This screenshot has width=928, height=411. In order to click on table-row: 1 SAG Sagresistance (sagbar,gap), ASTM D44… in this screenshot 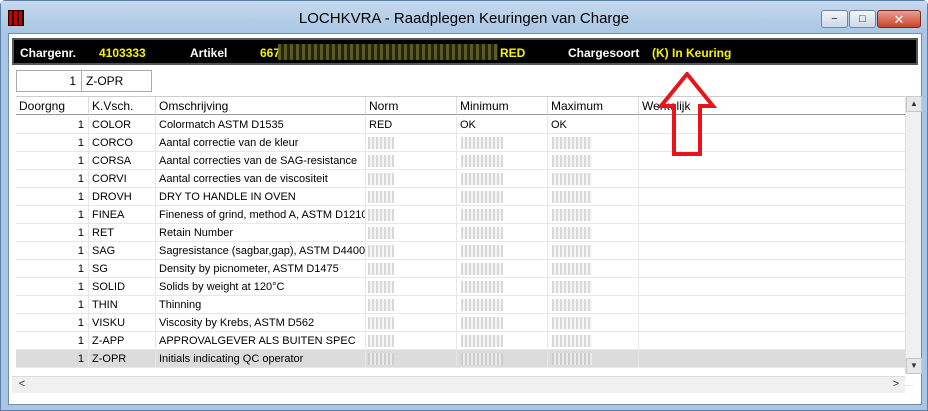, I will do `click(464, 251)`.